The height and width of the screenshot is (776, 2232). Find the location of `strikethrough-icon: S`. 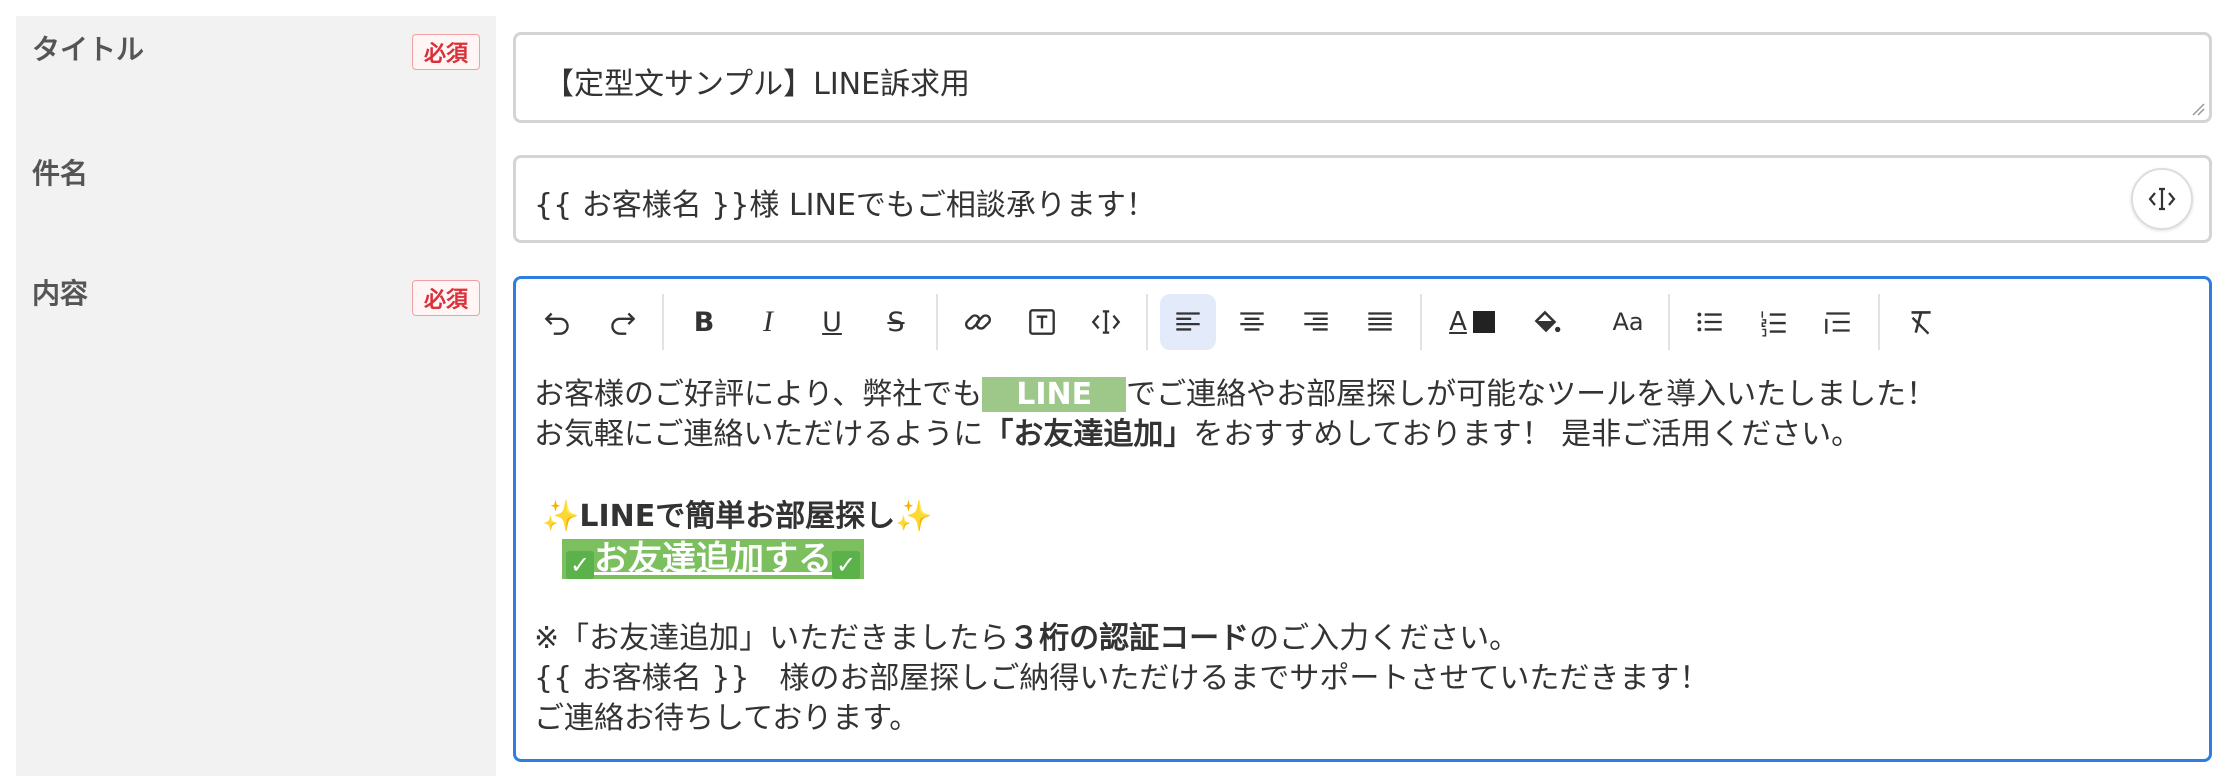

strikethrough-icon: S is located at coordinates (896, 322).